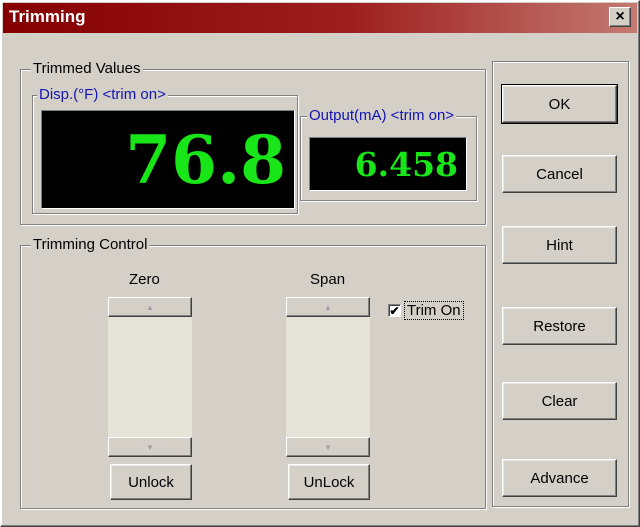  I want to click on span-unlock-button: UnLock, so click(329, 482).